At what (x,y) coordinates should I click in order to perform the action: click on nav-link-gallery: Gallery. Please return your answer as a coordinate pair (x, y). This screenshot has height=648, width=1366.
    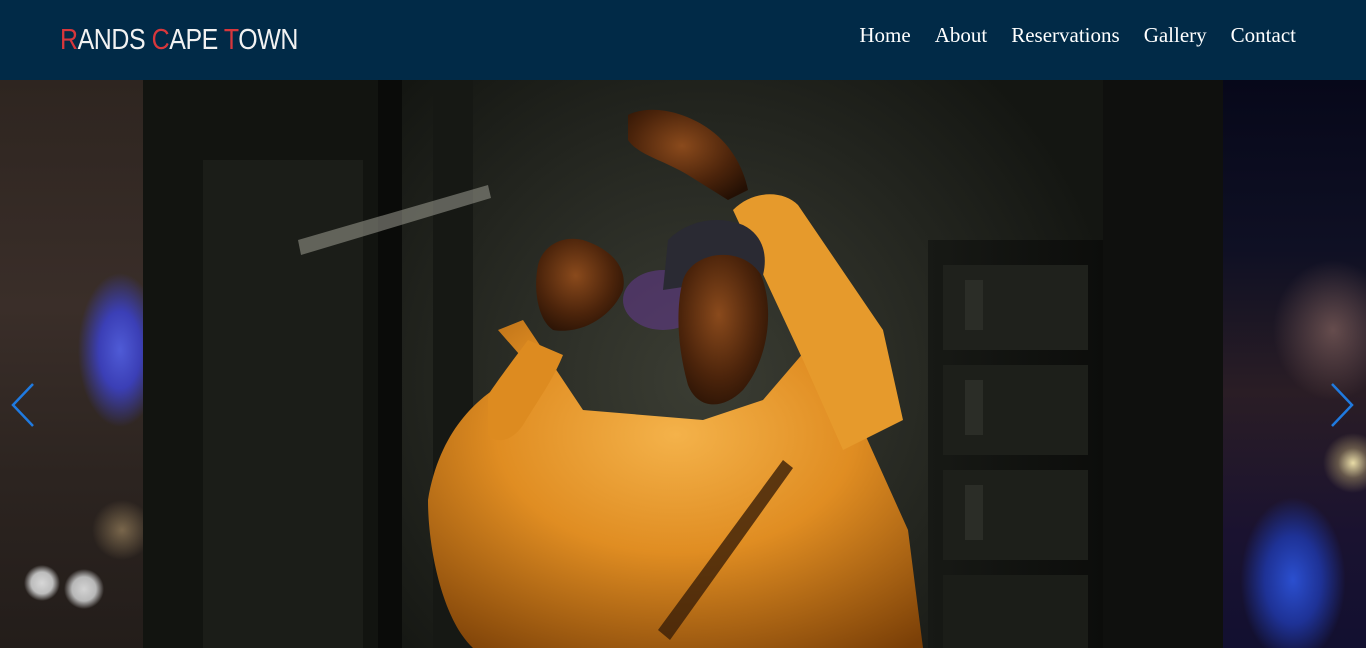
    Looking at the image, I should click on (1175, 35).